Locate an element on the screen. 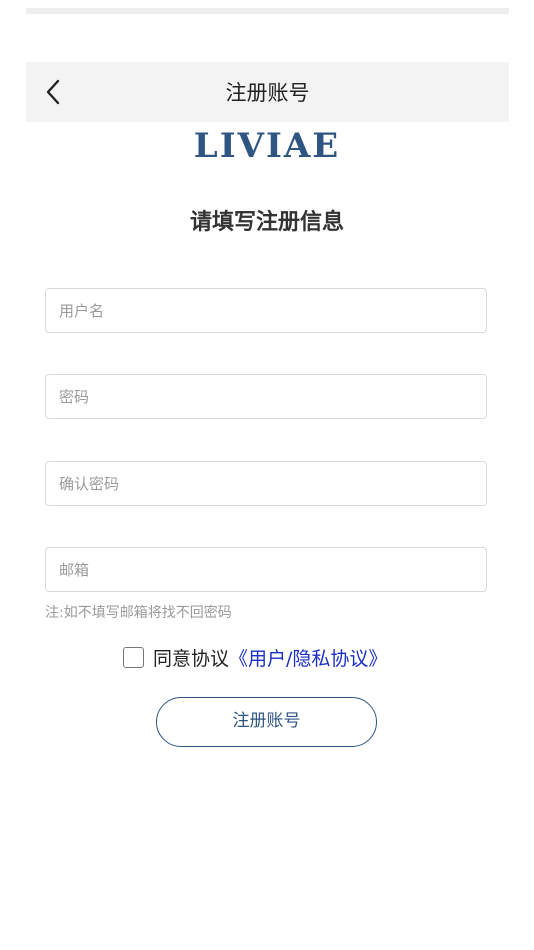 The width and height of the screenshot is (534, 950). username-input is located at coordinates (266, 310).